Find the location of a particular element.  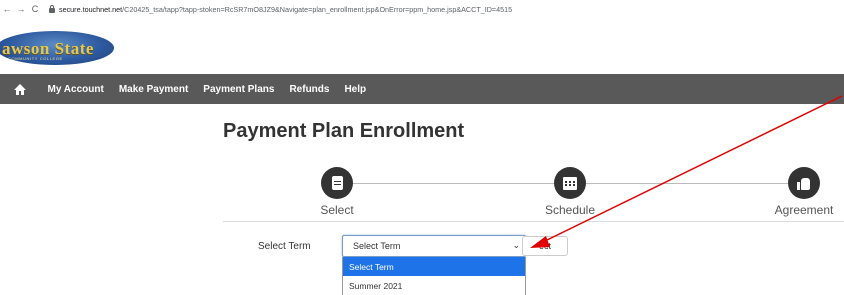

step-label: Agreement is located at coordinates (804, 210).